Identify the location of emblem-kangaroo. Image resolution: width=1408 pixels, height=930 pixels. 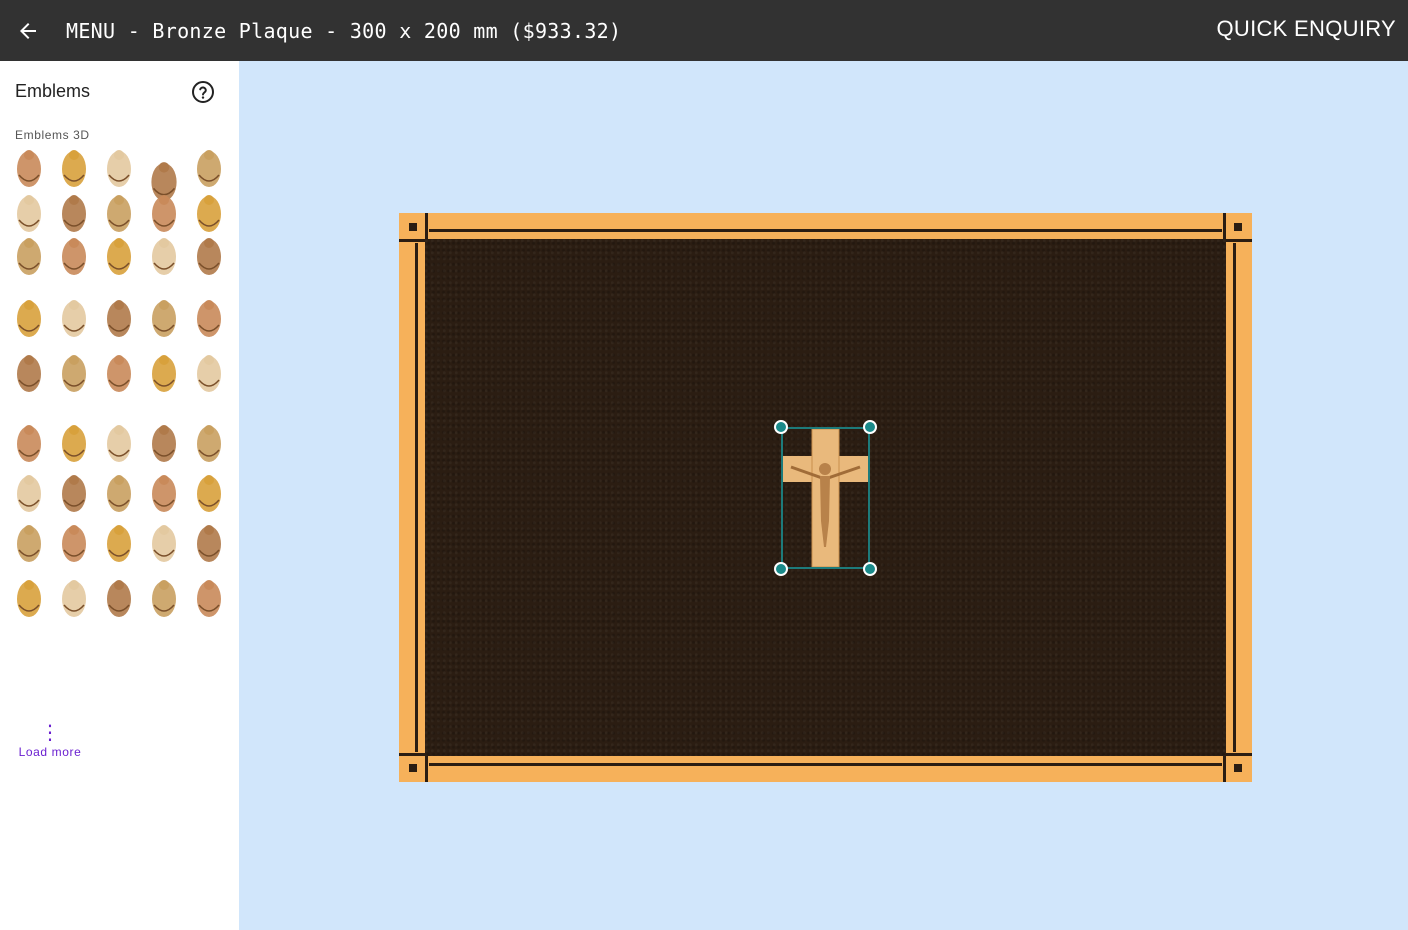
(209, 318).